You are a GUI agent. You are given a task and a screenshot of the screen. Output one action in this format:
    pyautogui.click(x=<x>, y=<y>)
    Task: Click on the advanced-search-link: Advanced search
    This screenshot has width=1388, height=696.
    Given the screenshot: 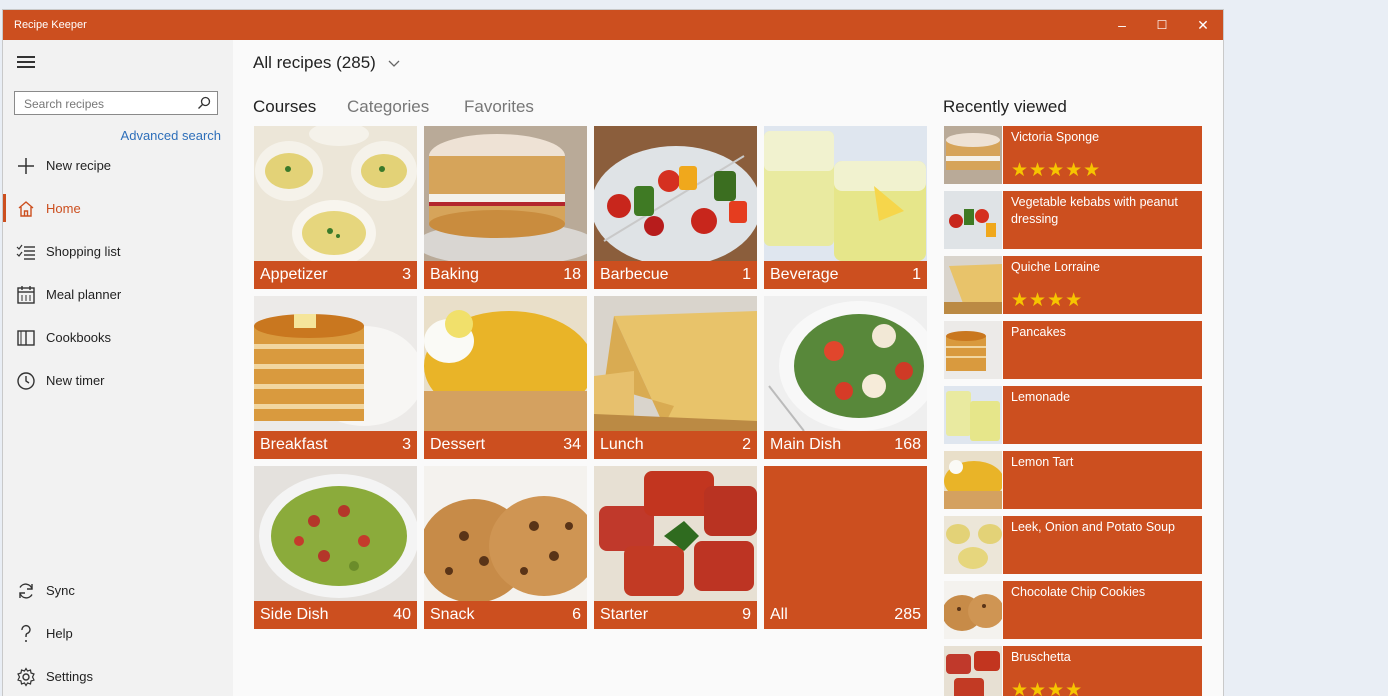 What is the action you would take?
    pyautogui.click(x=171, y=135)
    